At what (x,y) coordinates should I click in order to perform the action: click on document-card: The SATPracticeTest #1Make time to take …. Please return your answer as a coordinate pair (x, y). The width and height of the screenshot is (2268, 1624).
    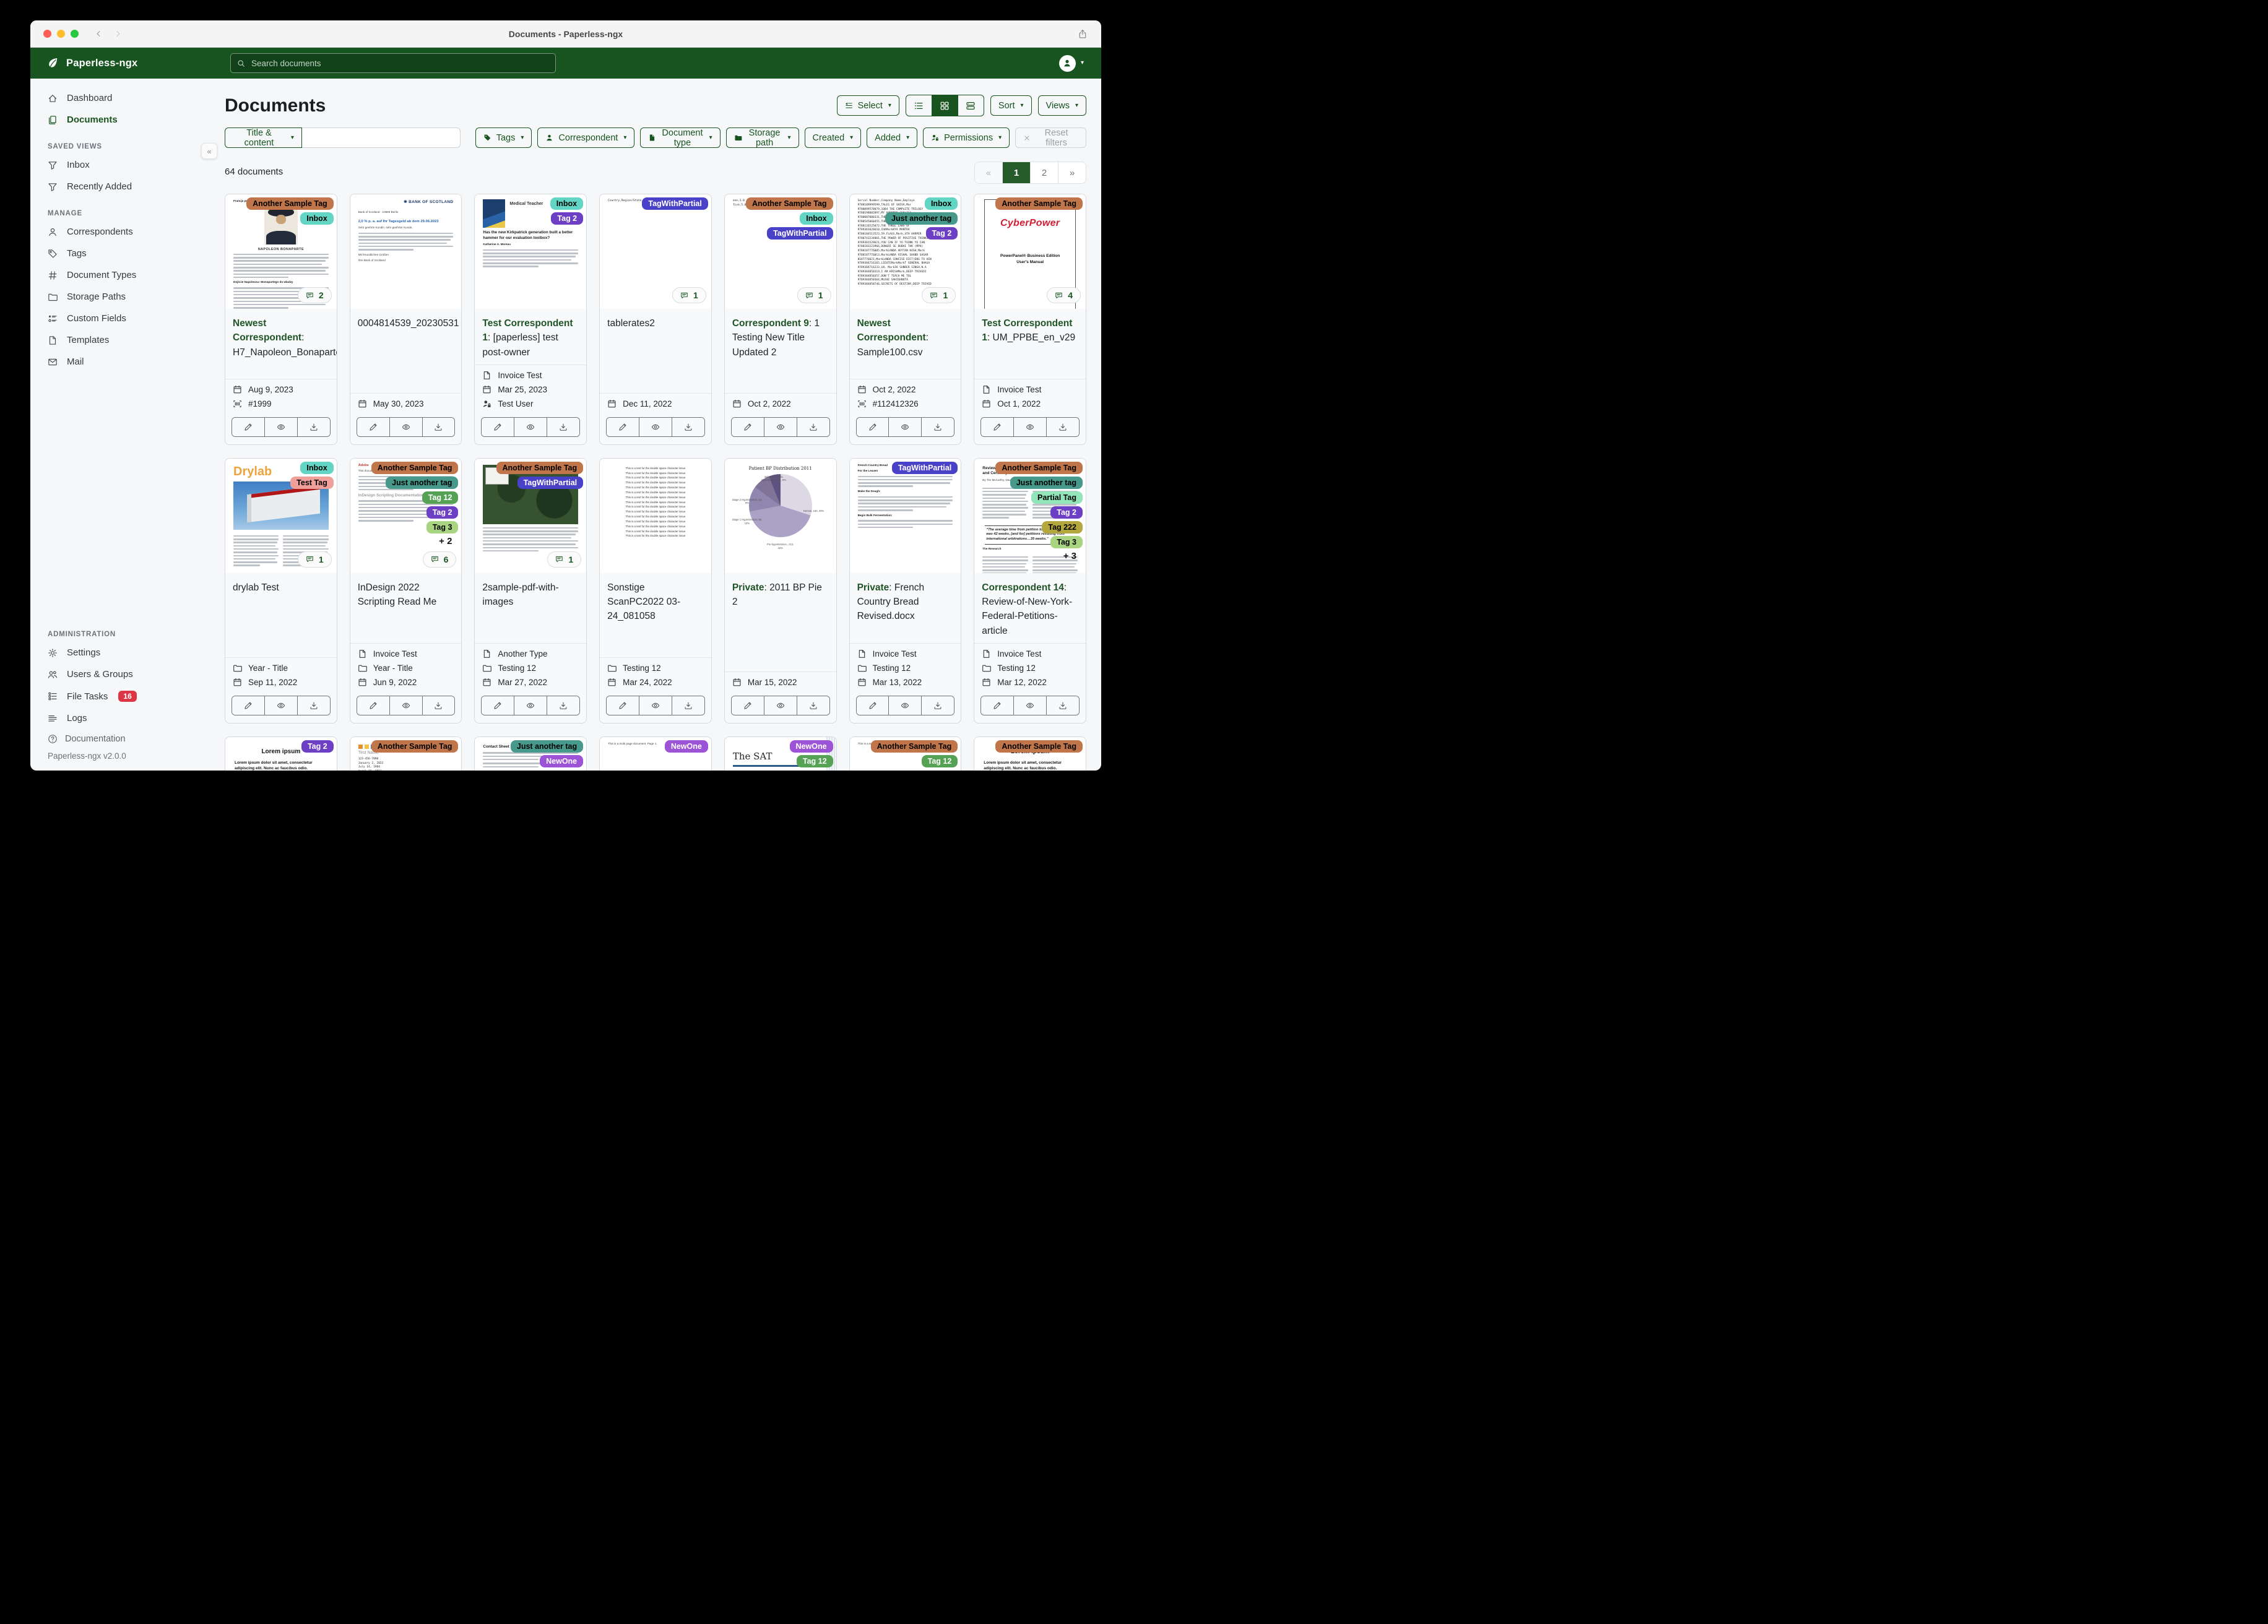
    Looking at the image, I should click on (780, 753).